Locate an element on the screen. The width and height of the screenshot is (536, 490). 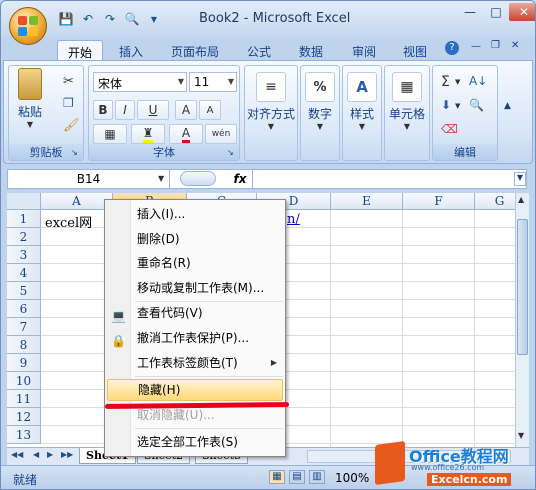
row-header-4: 4 is located at coordinates (24, 273).